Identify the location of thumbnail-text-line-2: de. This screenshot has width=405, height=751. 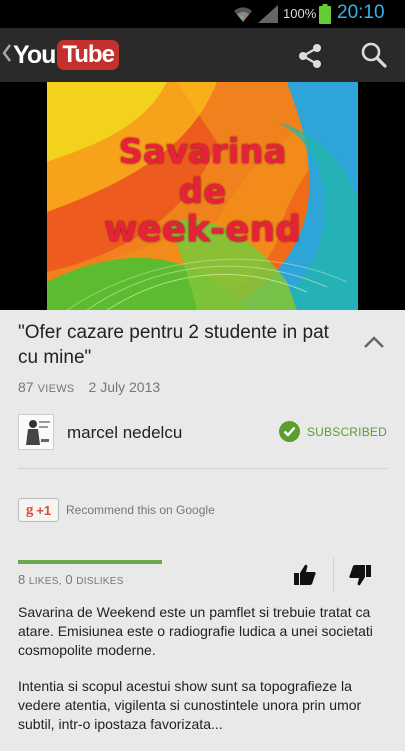
(202, 192).